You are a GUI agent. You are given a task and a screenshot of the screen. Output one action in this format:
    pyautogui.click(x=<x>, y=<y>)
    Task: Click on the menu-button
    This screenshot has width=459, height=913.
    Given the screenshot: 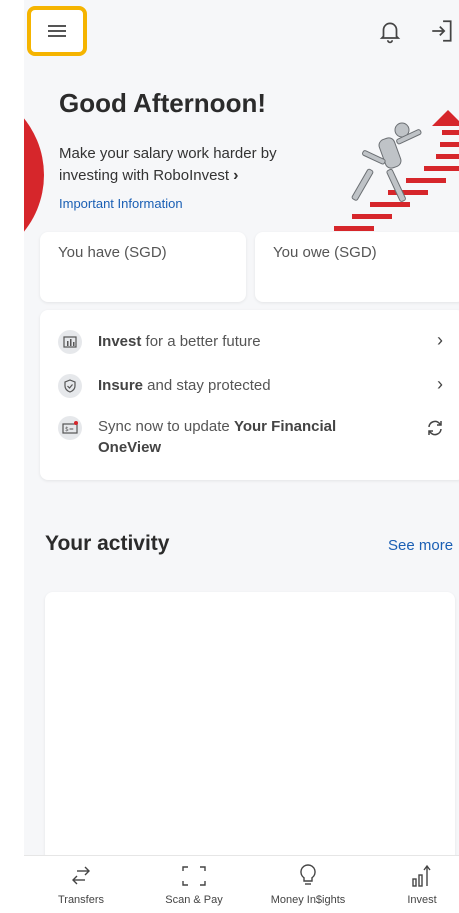 What is the action you would take?
    pyautogui.click(x=57, y=31)
    